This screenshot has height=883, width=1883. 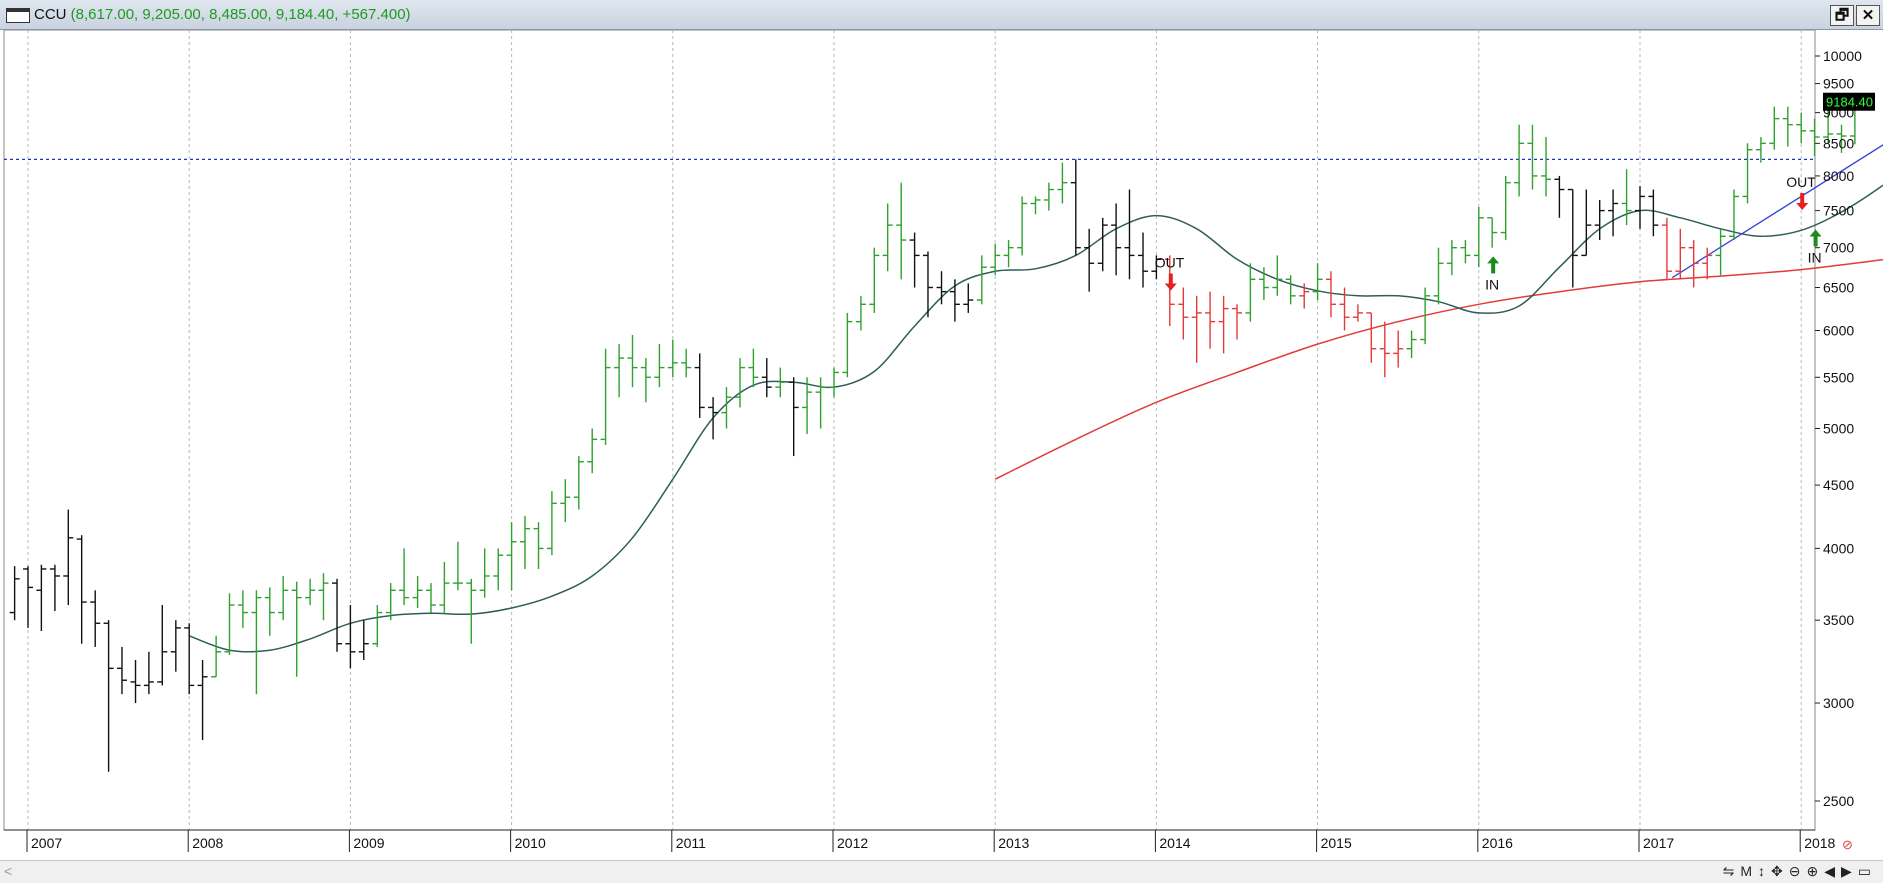 I want to click on no-entry-icon: ⊘, so click(x=1847, y=844).